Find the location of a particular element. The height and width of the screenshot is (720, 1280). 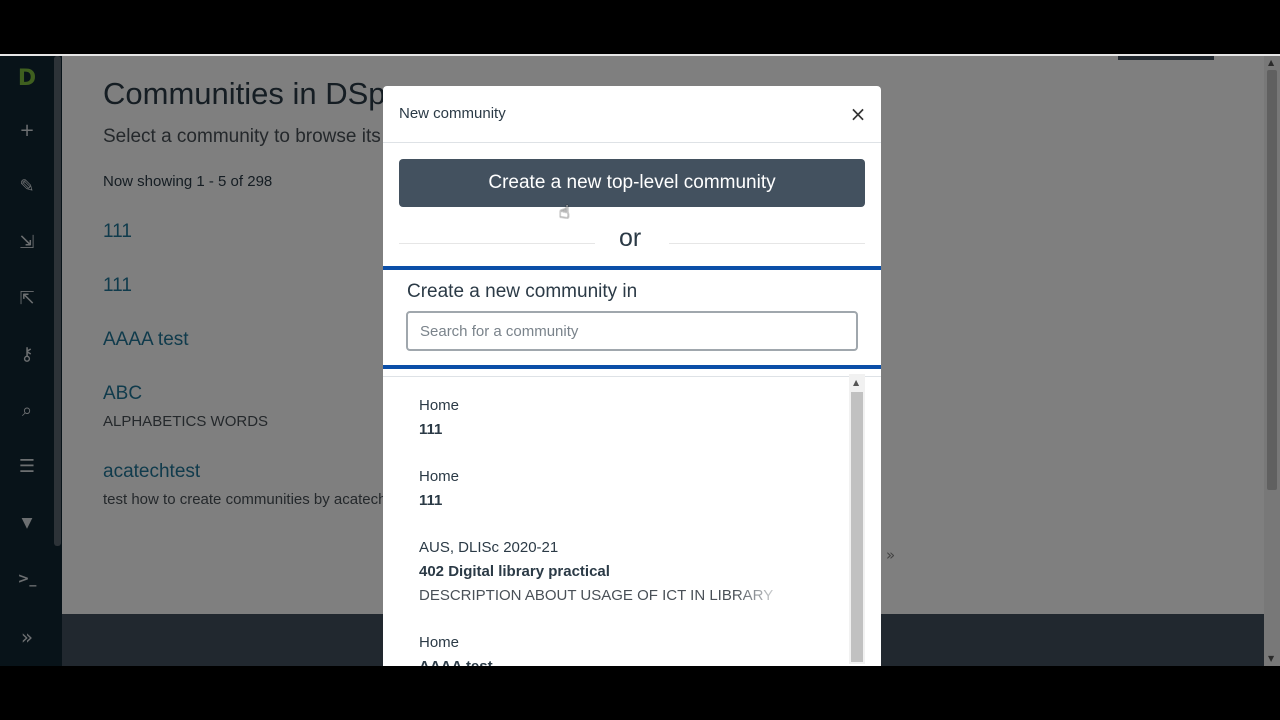

divider-right is located at coordinates (767, 243).